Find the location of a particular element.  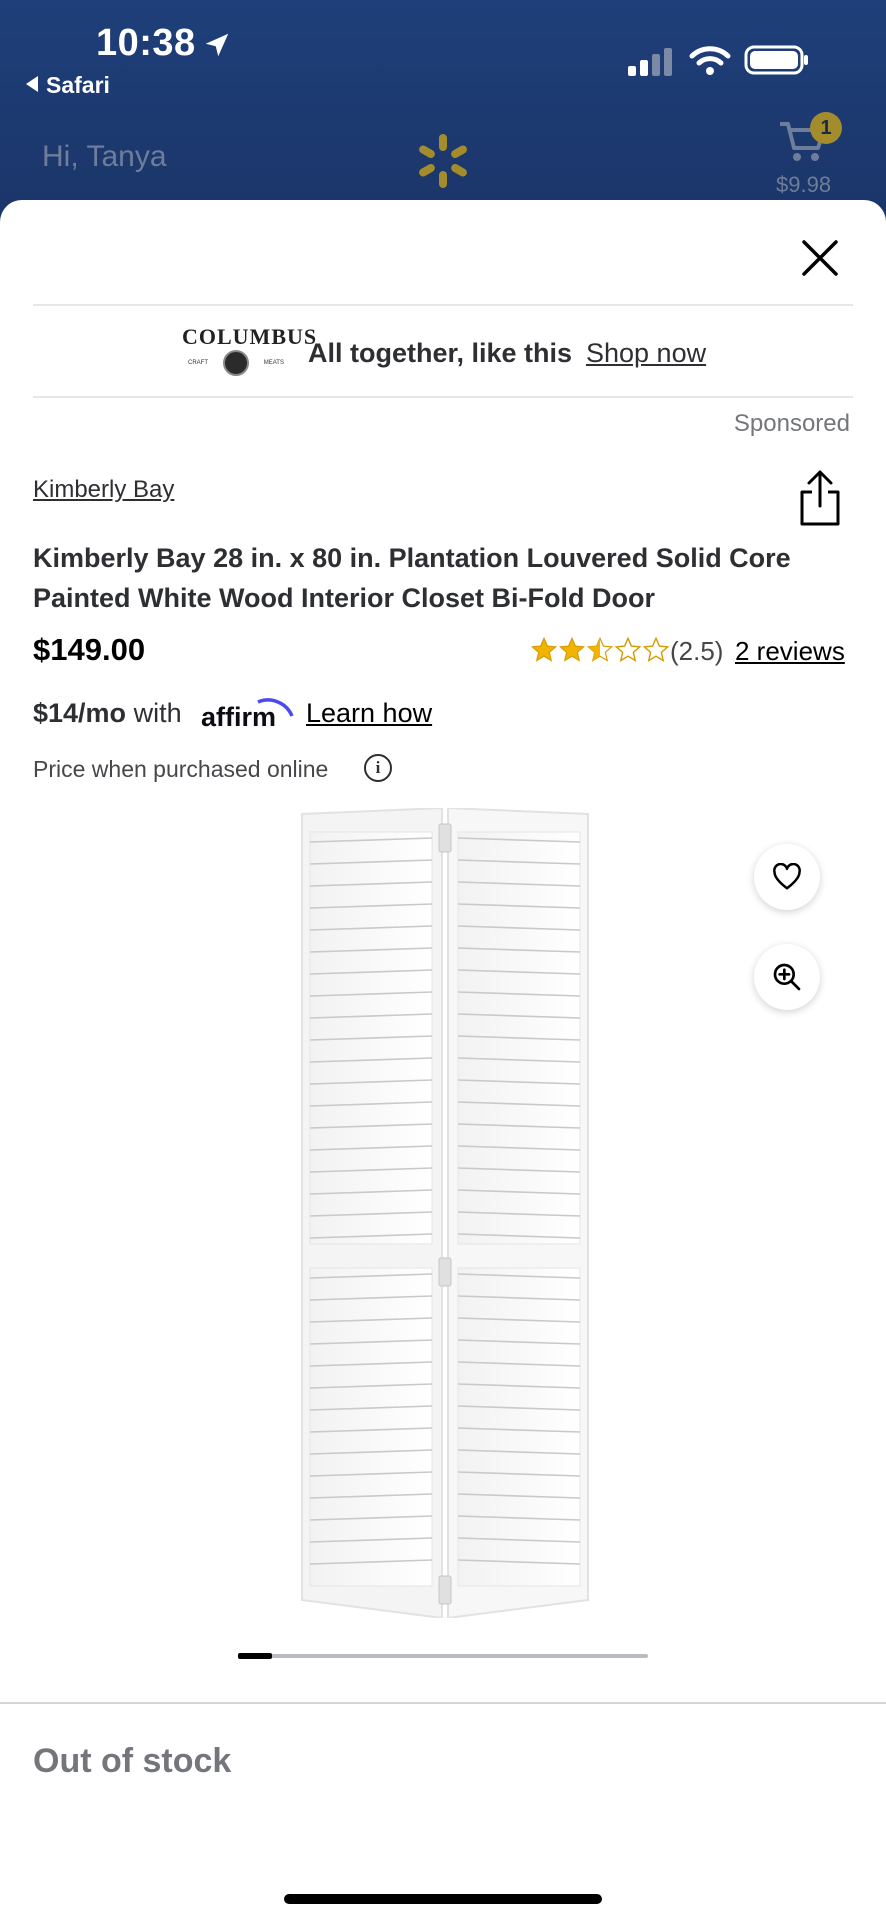

home-indicator is located at coordinates (443, 1899).